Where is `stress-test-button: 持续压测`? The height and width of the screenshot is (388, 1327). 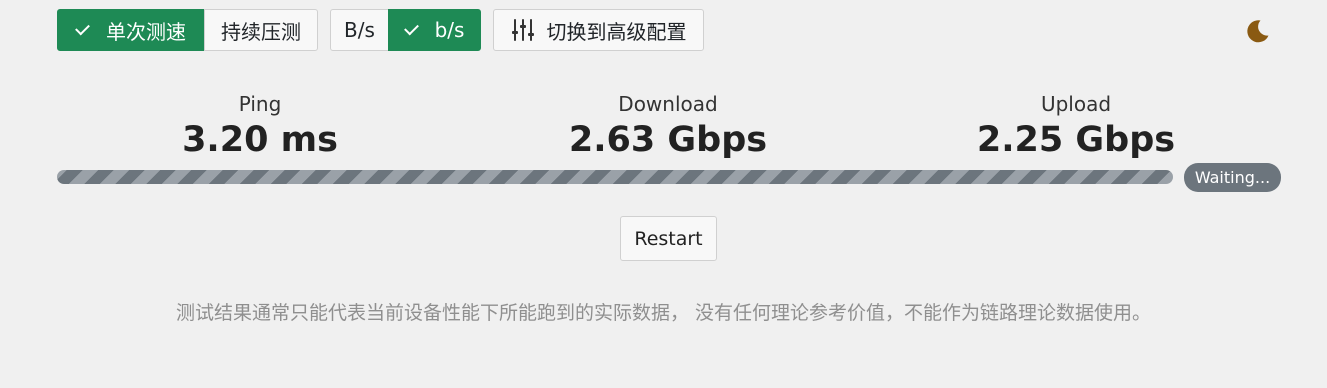 stress-test-button: 持续压测 is located at coordinates (261, 30).